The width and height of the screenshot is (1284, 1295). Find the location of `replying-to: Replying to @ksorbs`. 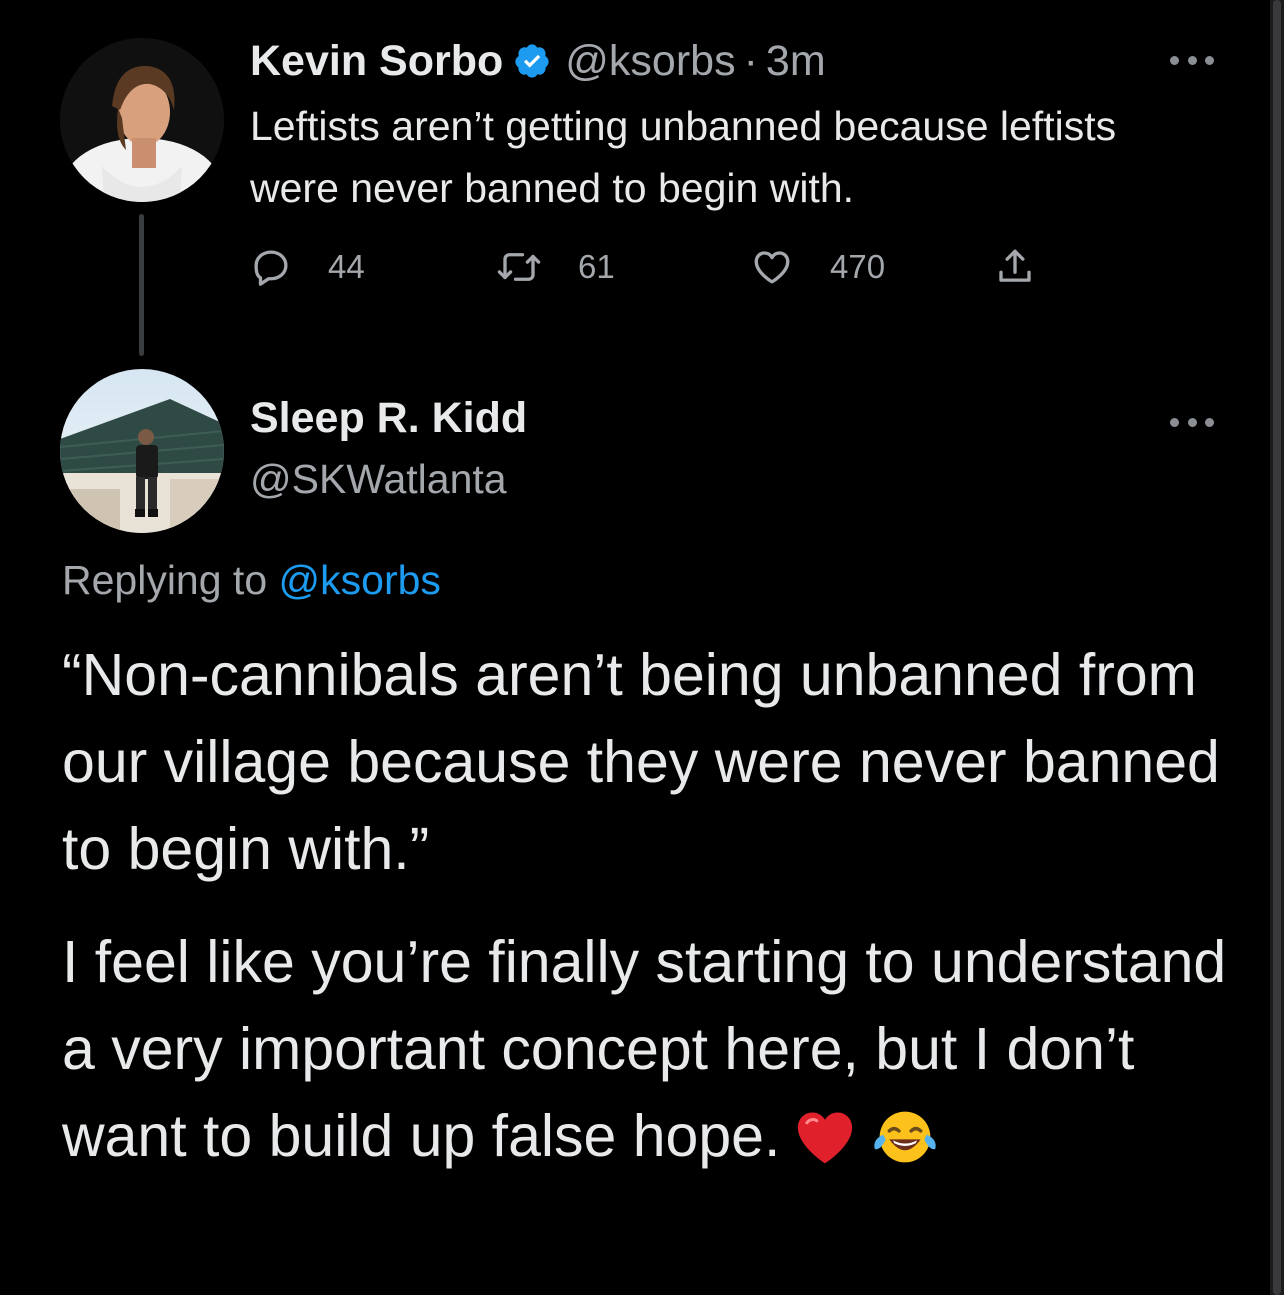

replying-to: Replying to @ksorbs is located at coordinates (251, 580).